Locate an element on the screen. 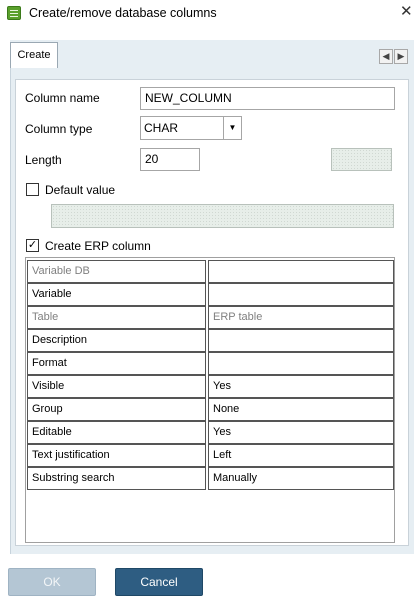 This screenshot has width=420, height=603. window-title: Create/remove database columns is located at coordinates (123, 13).